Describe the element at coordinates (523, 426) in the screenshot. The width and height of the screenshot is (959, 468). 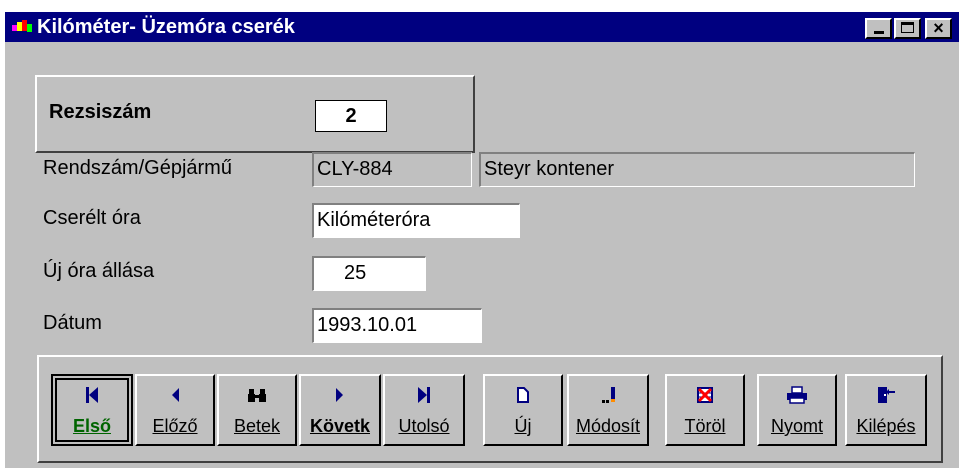
I see `new-button-label: Új` at that location.